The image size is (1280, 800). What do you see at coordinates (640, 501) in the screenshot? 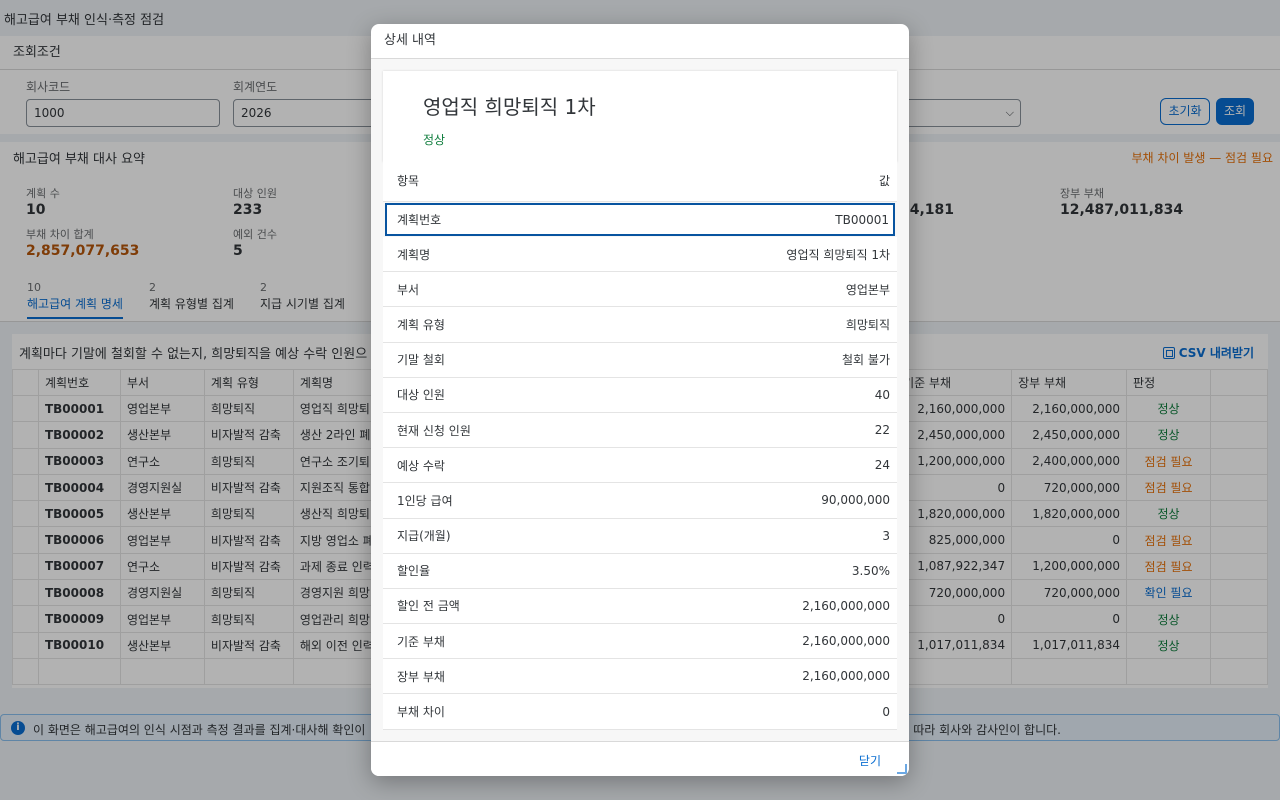
I see `detail-row: 1인당 급여 90,000,000` at bounding box center [640, 501].